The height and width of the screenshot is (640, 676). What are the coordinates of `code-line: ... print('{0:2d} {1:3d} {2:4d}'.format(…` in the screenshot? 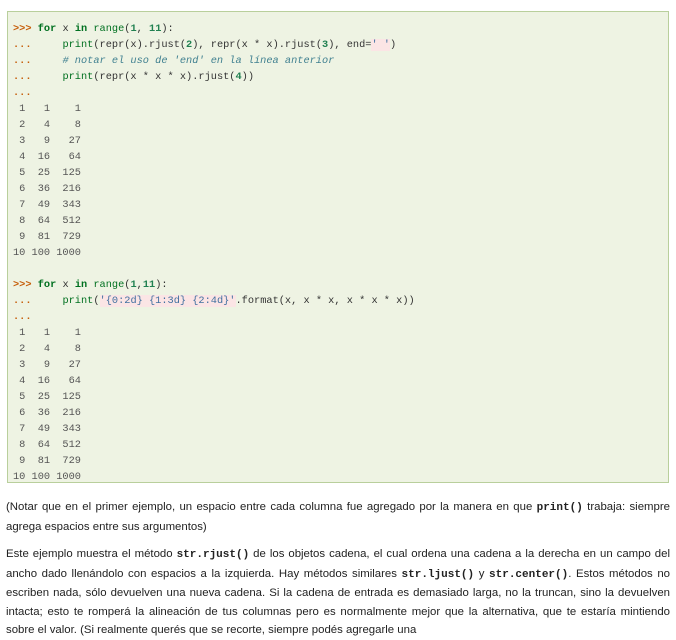 It's located at (214, 301).